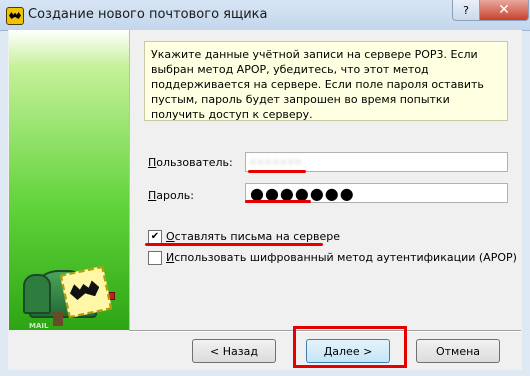  I want to click on user-highlight-underline, so click(277, 171).